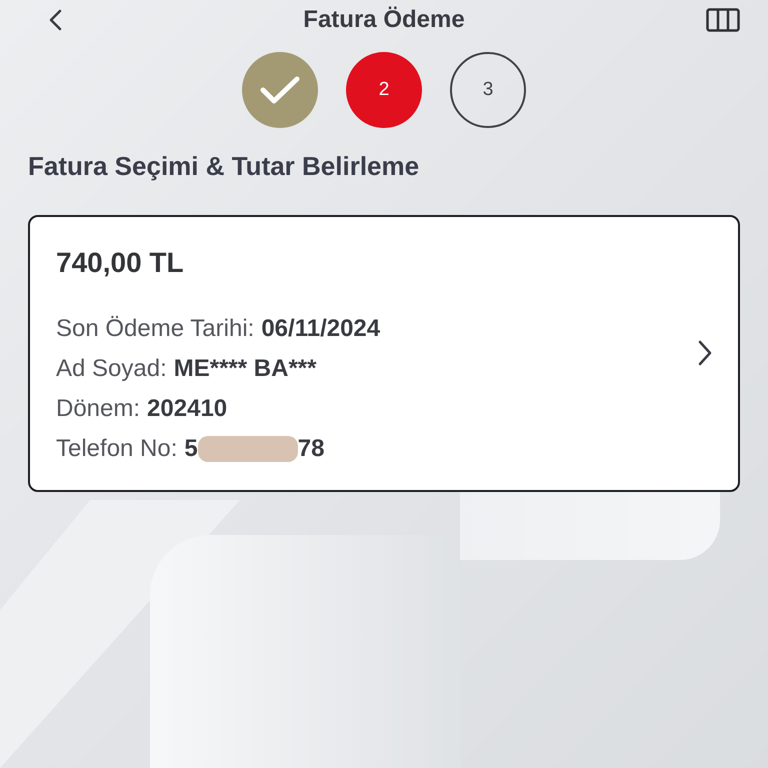 This screenshot has height=768, width=768. I want to click on chevron-right-icon, so click(705, 353).